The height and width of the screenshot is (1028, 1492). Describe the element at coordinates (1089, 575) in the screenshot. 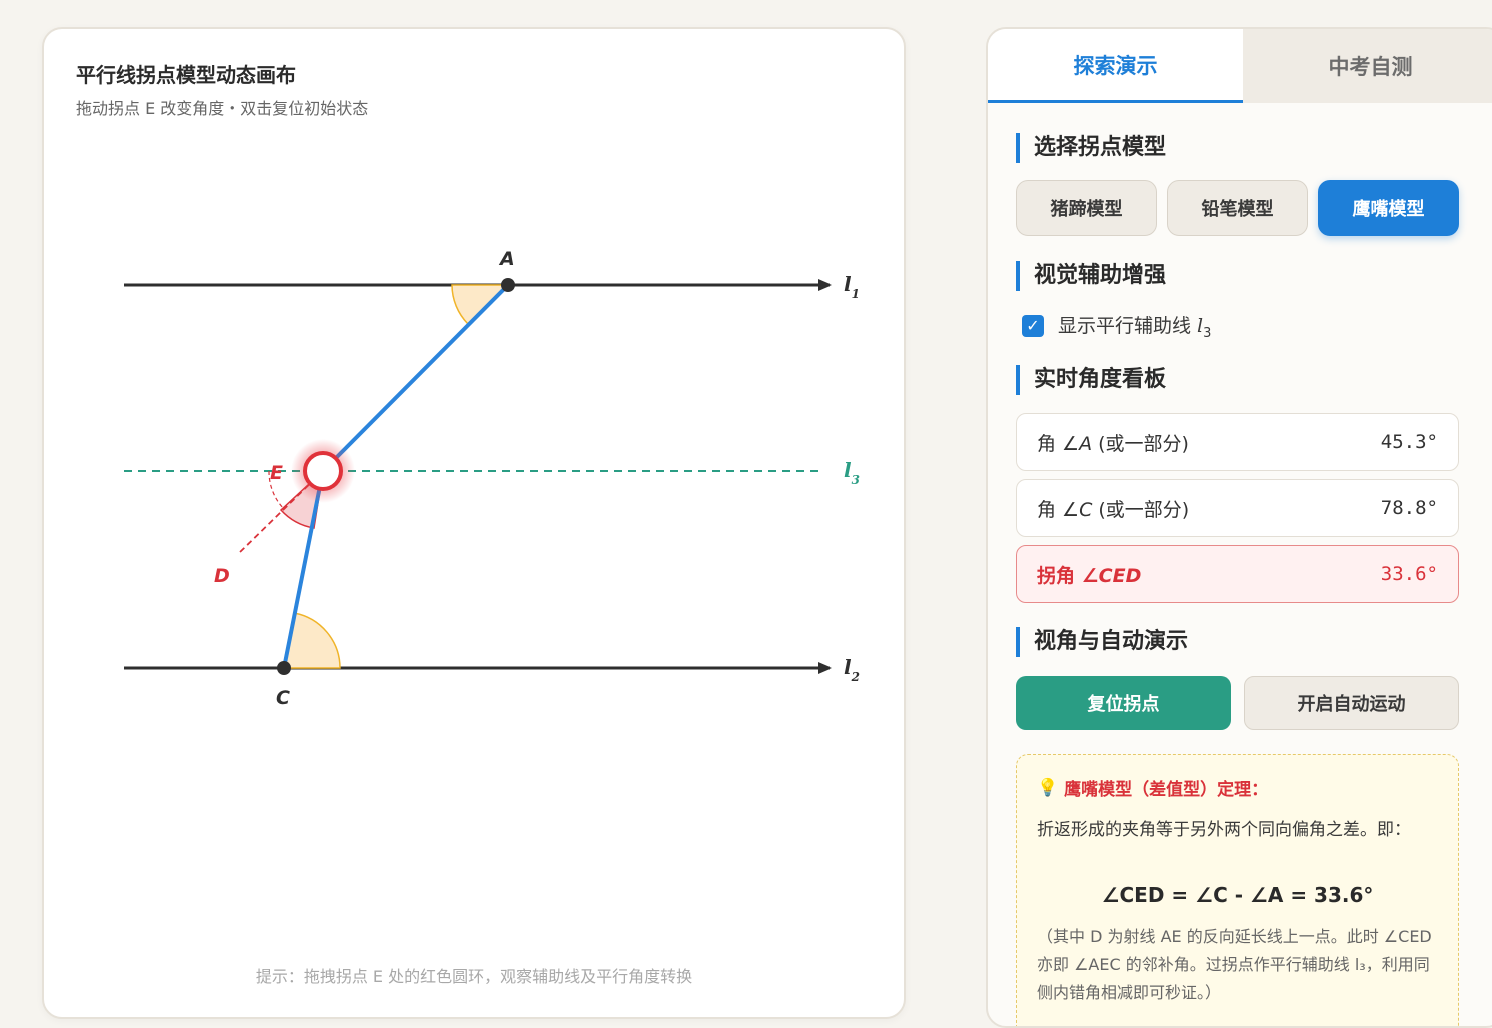

I see `angle-ced-label: 拐角 ∠CED` at that location.